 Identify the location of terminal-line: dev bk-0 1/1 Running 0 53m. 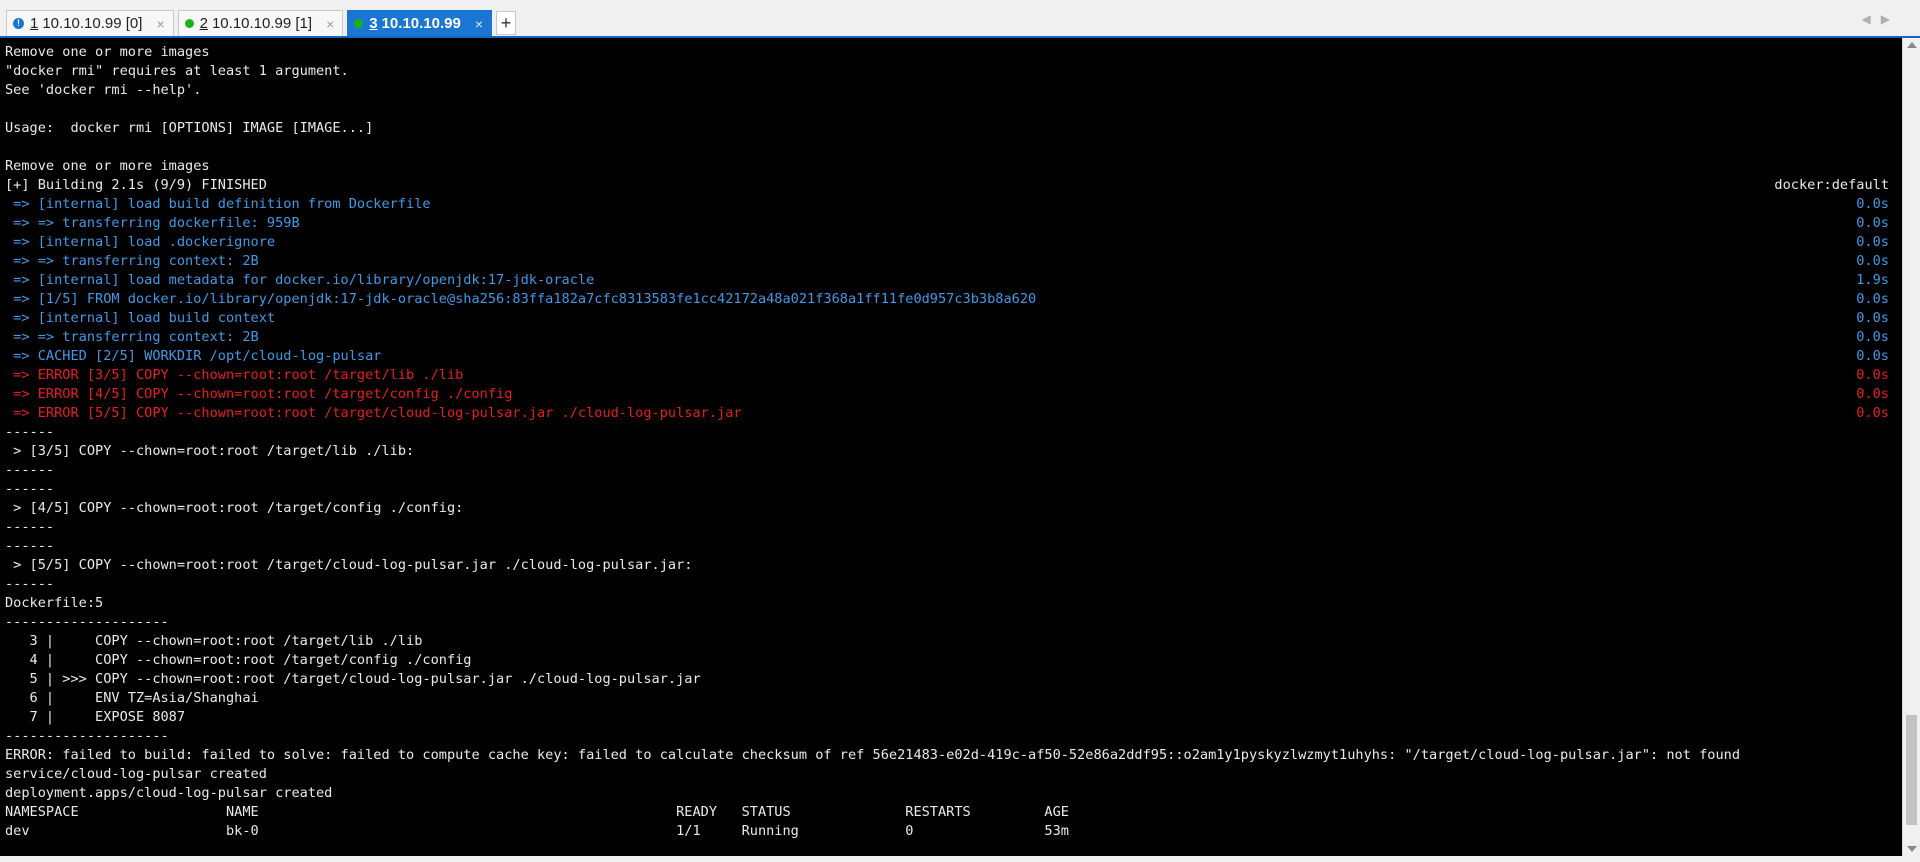
(951, 831).